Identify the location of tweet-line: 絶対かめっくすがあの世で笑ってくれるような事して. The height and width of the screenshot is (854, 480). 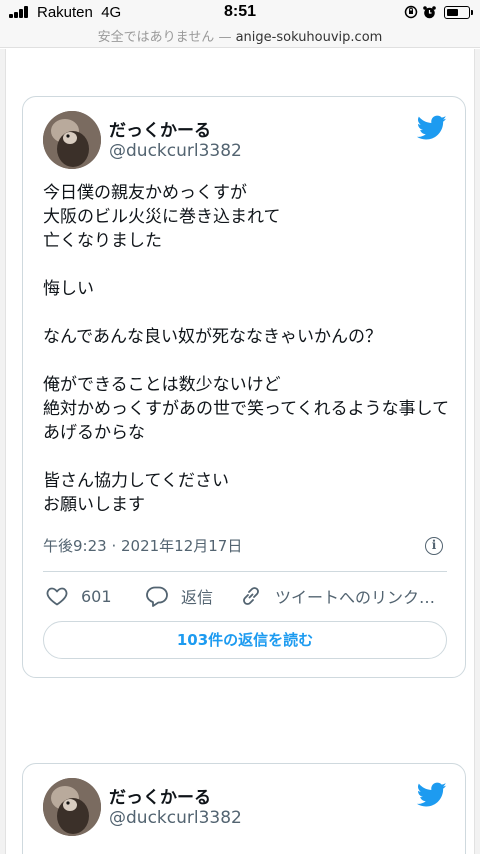
(246, 409).